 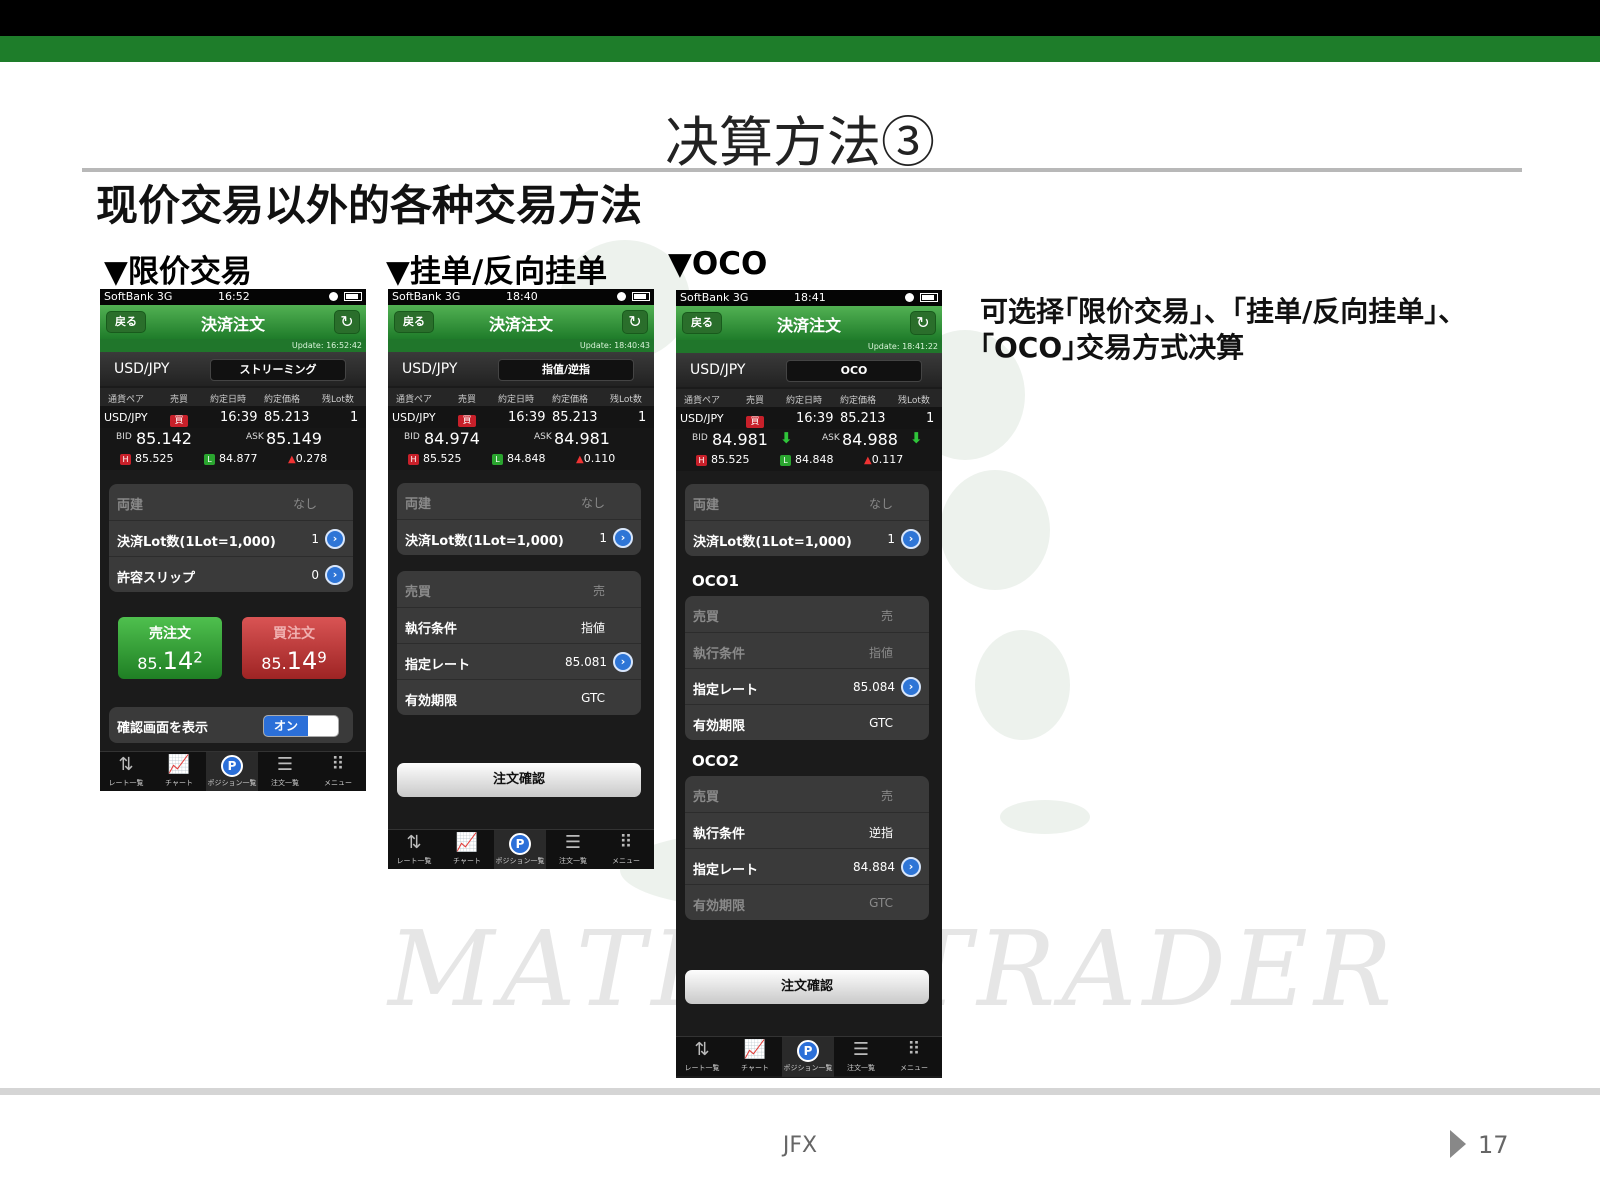 I want to click on order-mode-button: ストリーミング, so click(x=278, y=370).